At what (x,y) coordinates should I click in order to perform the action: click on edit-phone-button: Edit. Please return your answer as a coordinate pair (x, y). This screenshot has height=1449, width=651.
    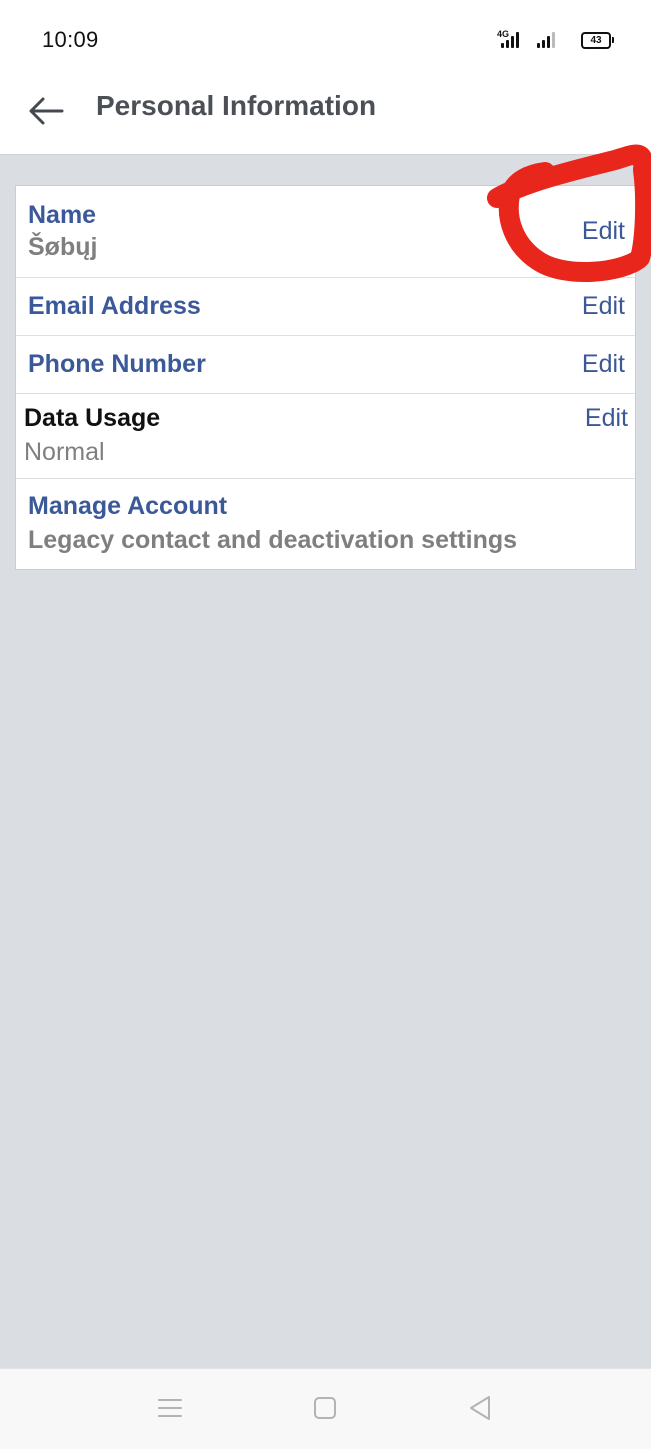
    Looking at the image, I should click on (603, 364).